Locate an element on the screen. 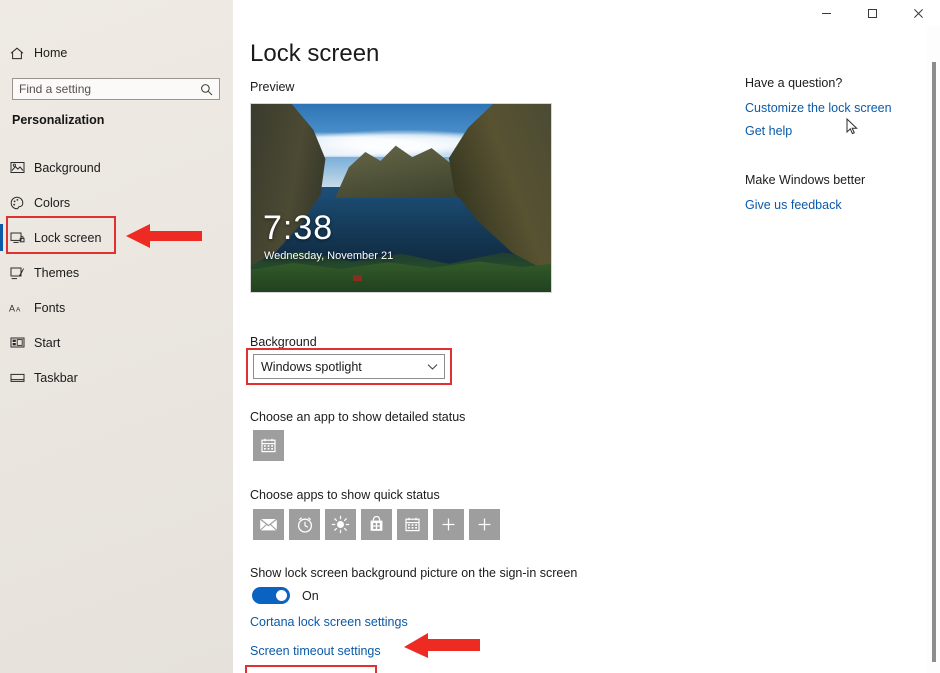 This screenshot has height=673, width=940. sidebar-item-themes: Themes is located at coordinates (116, 272).